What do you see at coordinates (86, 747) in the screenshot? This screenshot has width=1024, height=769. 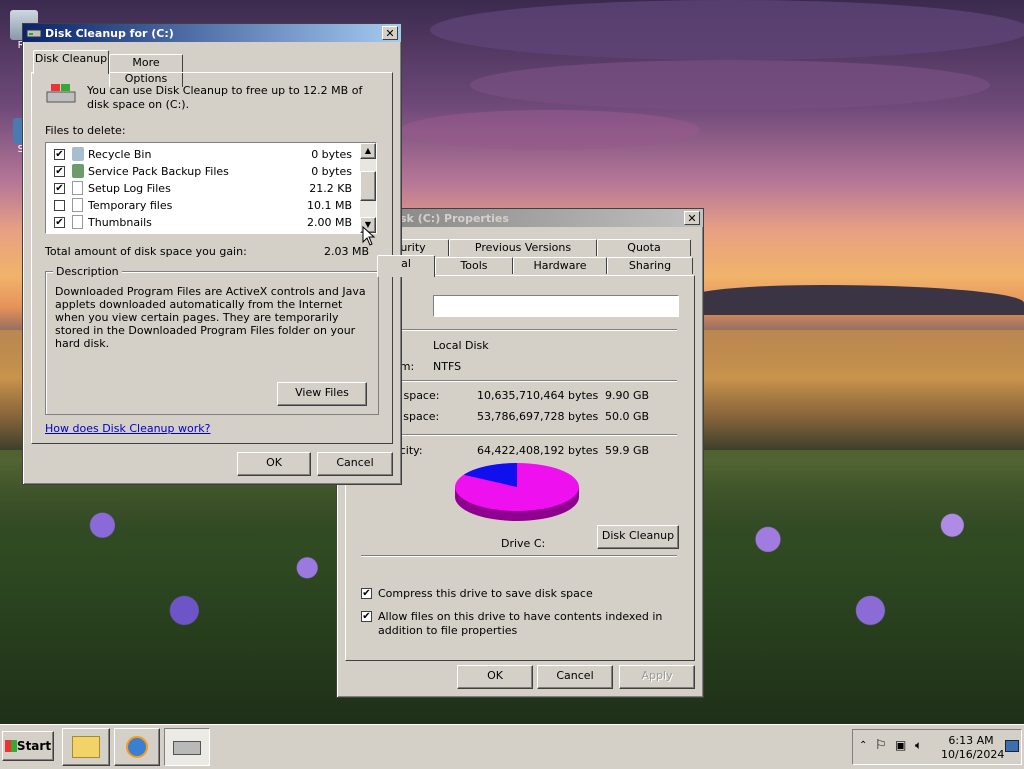 I see `taskbar-explorer-button` at bounding box center [86, 747].